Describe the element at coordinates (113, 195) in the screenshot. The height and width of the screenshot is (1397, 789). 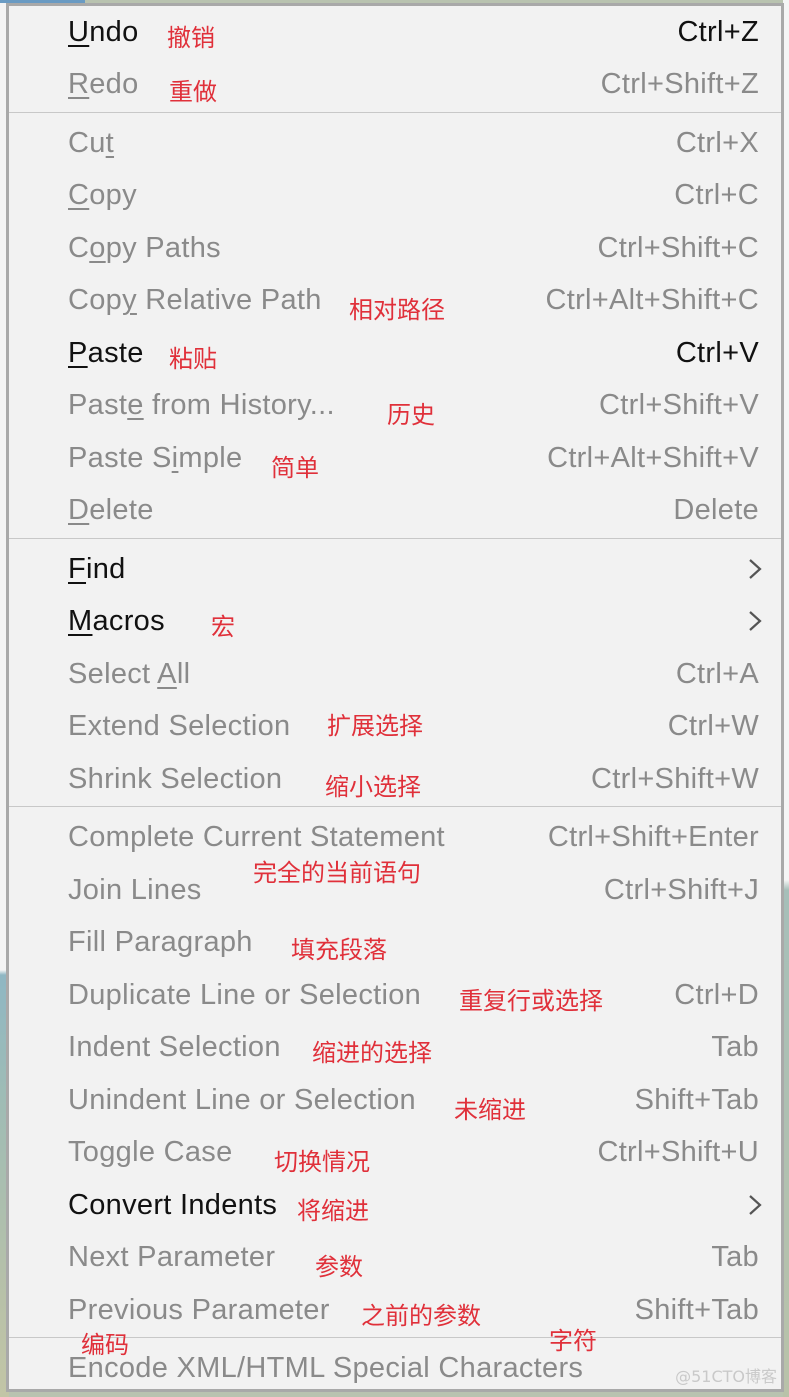
I see `label-text: opy` at that location.